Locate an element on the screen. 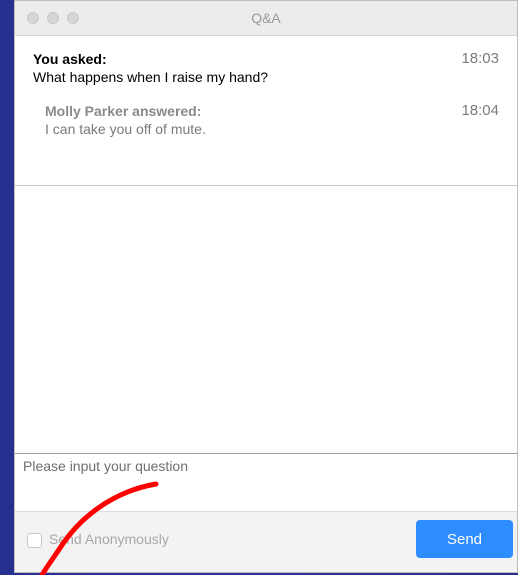 The width and height of the screenshot is (518, 575). title-bar: Q&A is located at coordinates (266, 18).